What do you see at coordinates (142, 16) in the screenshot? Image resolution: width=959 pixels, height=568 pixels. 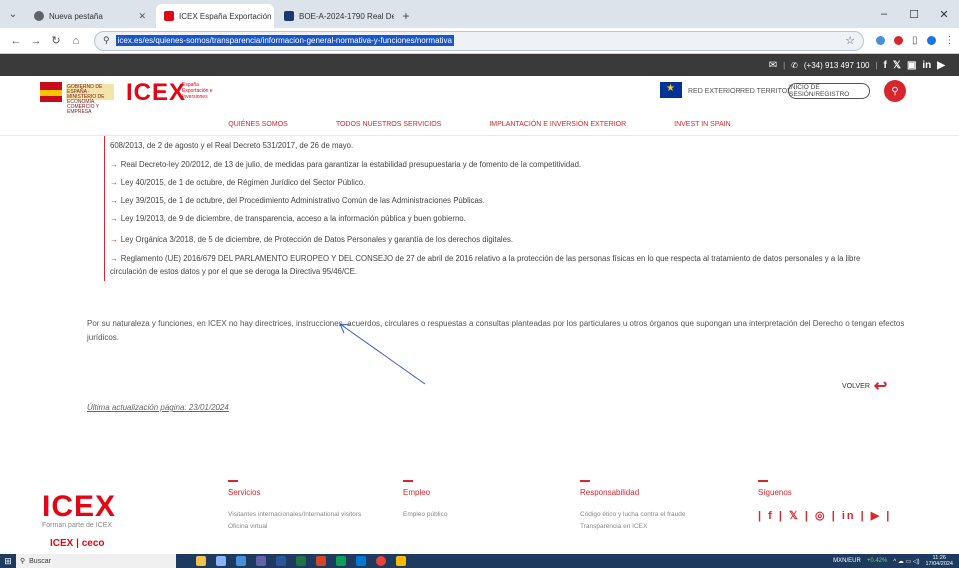 I see `close-icon: ✕` at bounding box center [142, 16].